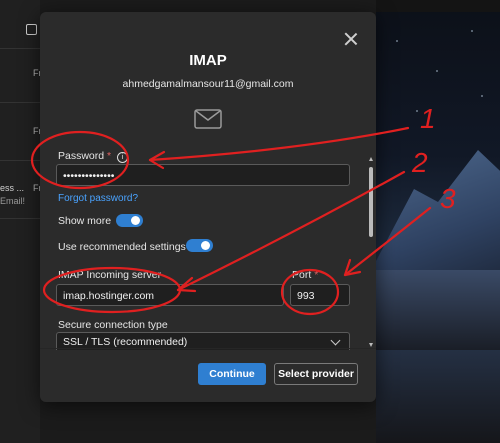 The width and height of the screenshot is (500, 443). What do you see at coordinates (371, 345) in the screenshot?
I see `scroll-down-icon` at bounding box center [371, 345].